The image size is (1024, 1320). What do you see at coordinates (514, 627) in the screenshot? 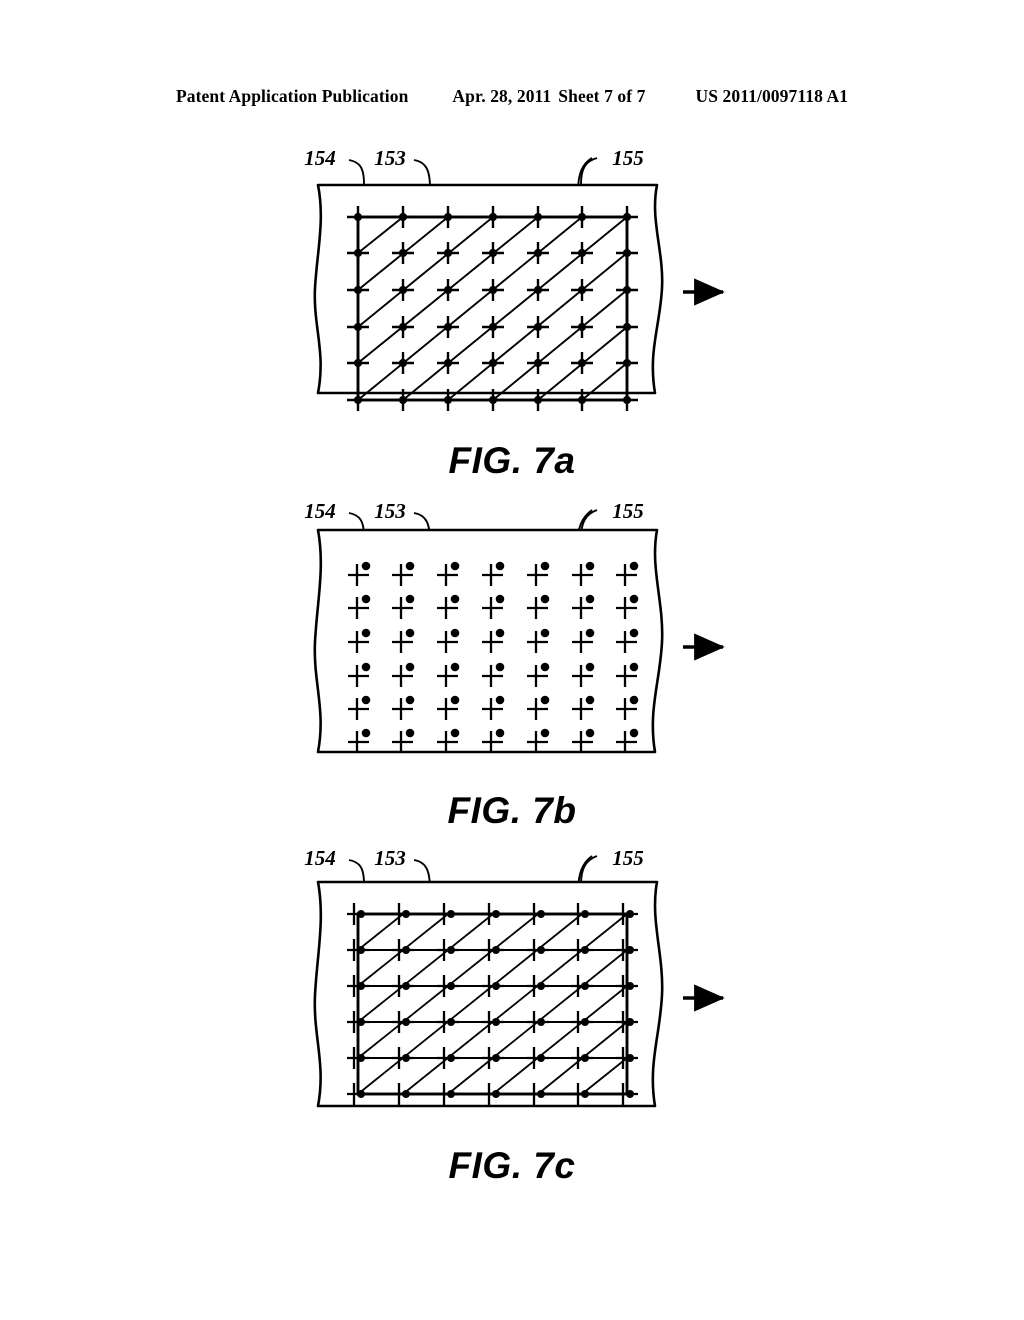
I see `figure-7b-drawing: 154 153 155` at bounding box center [514, 627].